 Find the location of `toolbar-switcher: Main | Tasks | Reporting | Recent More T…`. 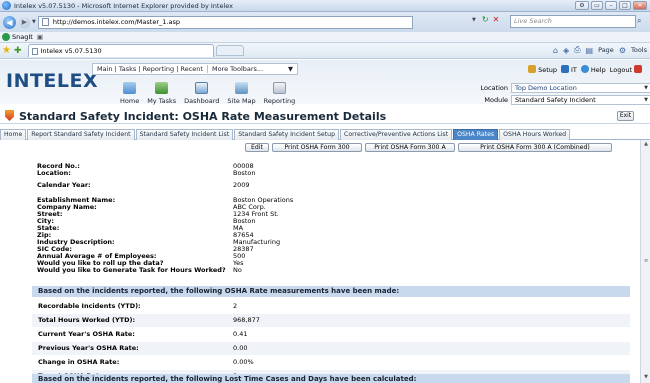

toolbar-switcher: Main | Tasks | Reporting | Recent More T… is located at coordinates (195, 69).